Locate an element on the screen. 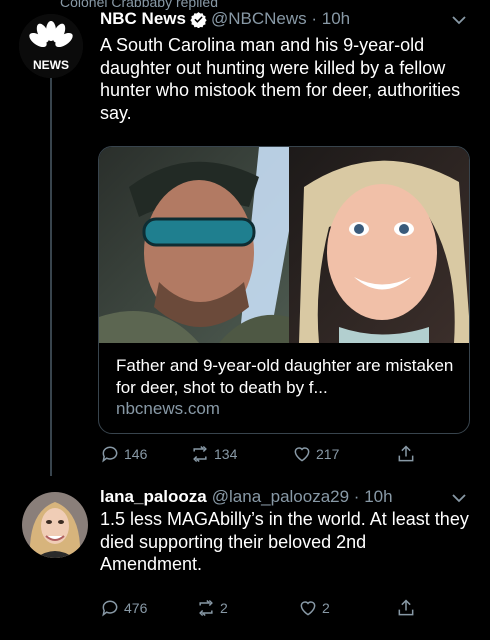 The width and height of the screenshot is (490, 640). retweet-button: 134 is located at coordinates (213, 454).